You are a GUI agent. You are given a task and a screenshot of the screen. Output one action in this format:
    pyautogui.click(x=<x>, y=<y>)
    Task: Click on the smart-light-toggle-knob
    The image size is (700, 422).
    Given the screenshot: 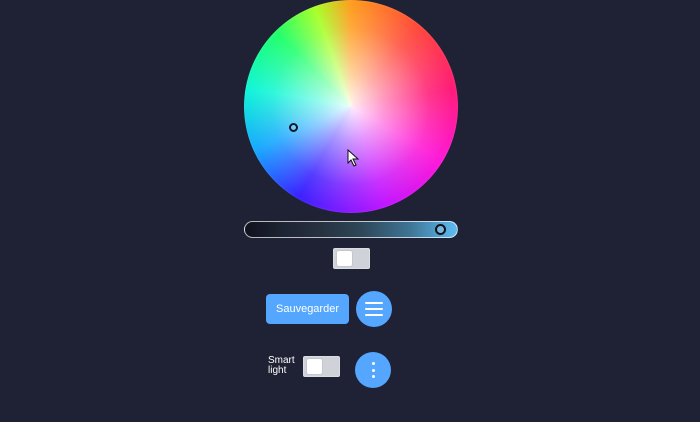 What is the action you would take?
    pyautogui.click(x=314, y=366)
    